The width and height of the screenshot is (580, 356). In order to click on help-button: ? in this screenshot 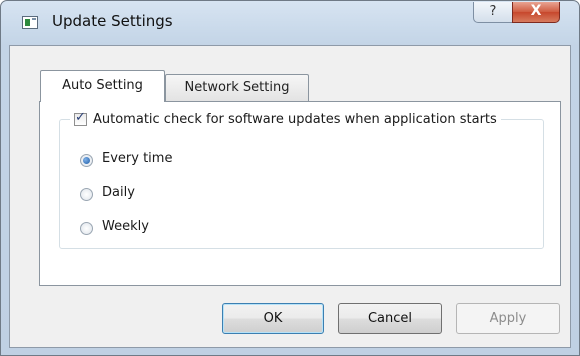, I will do `click(493, 12)`.